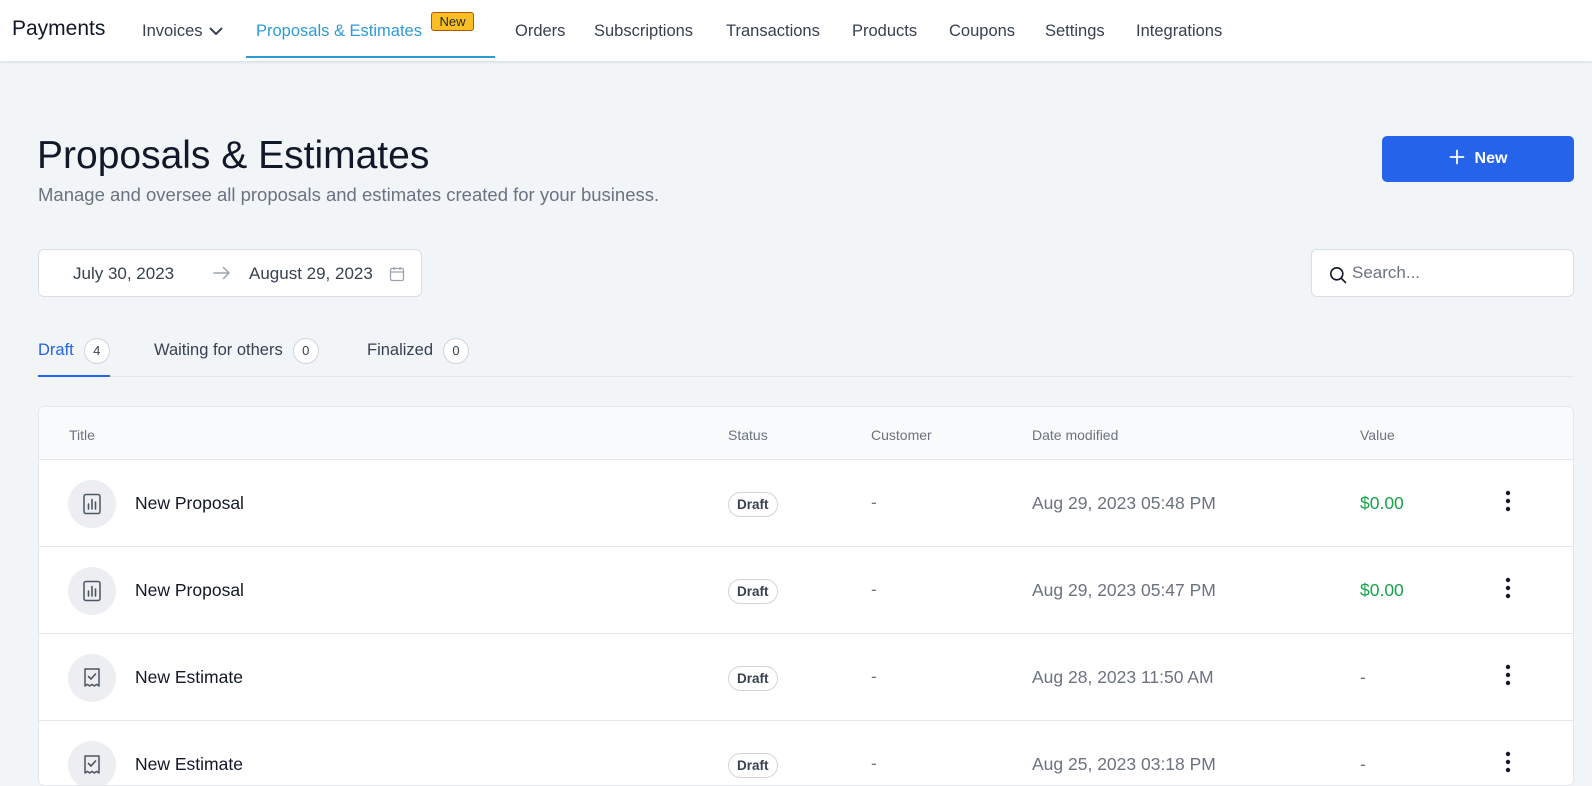  Describe the element at coordinates (311, 274) in the screenshot. I see `date-range-end: August 29, 2023` at that location.